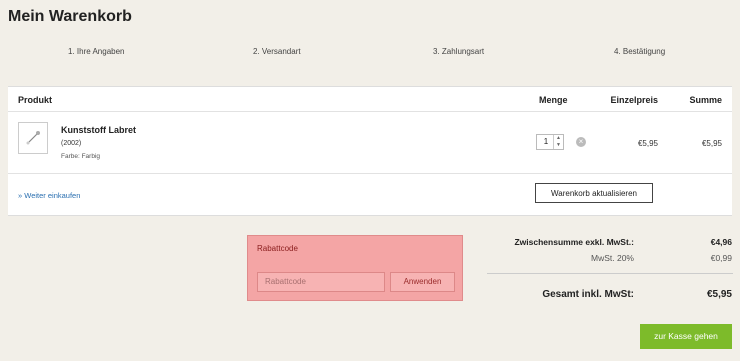  What do you see at coordinates (71, 143) in the screenshot?
I see `product-code: (2002)` at bounding box center [71, 143].